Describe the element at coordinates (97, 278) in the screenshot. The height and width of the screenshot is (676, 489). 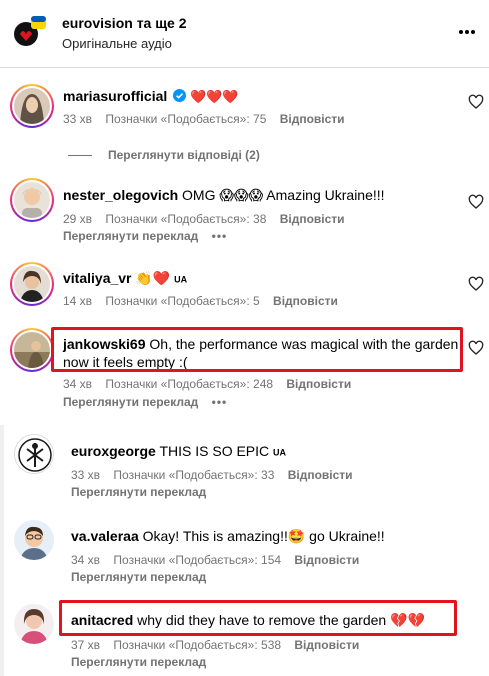
I see `comment-username: vitaliya_vr` at that location.